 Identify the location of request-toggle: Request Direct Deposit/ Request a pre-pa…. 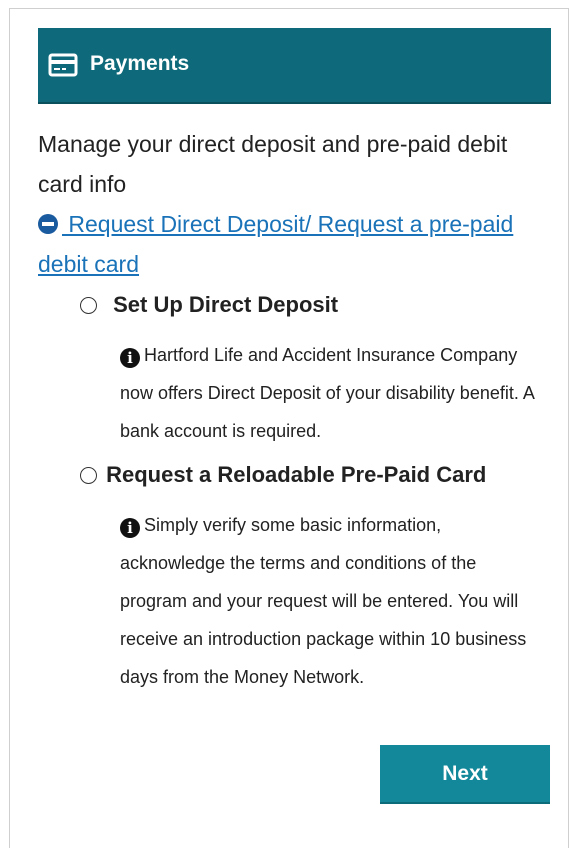
(288, 244).